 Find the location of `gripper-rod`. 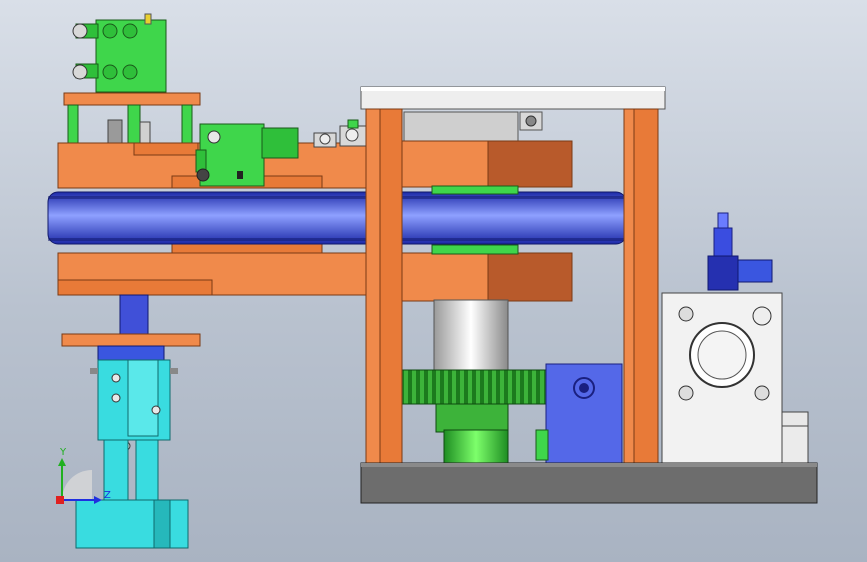

gripper-rod is located at coordinates (134, 315).